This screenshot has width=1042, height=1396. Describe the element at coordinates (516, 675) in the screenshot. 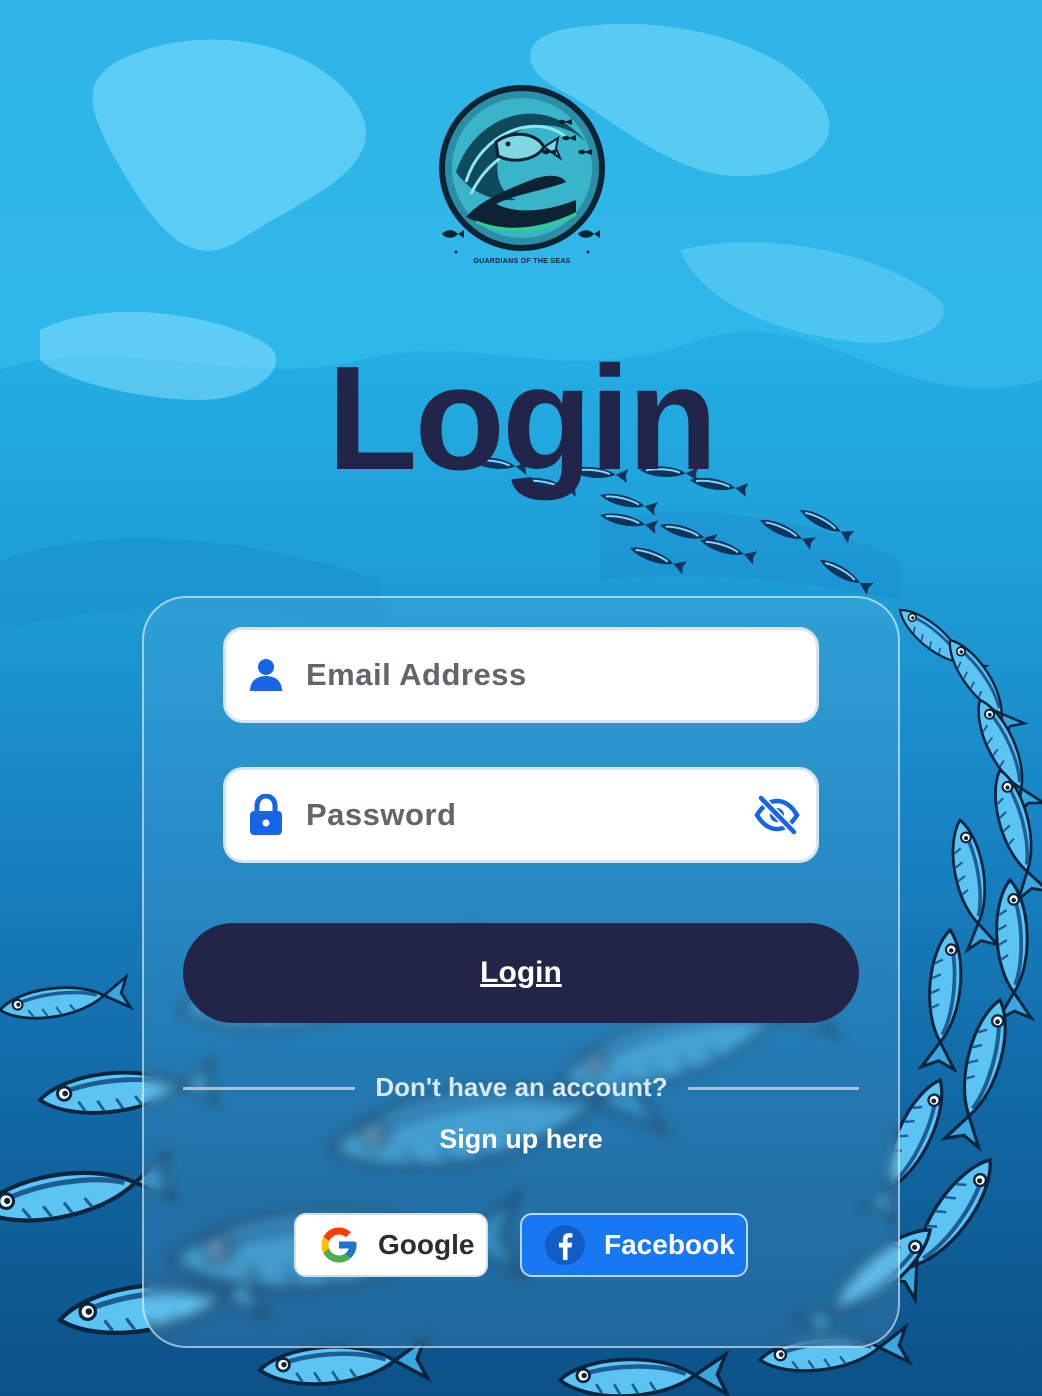

I see `email-input` at that location.